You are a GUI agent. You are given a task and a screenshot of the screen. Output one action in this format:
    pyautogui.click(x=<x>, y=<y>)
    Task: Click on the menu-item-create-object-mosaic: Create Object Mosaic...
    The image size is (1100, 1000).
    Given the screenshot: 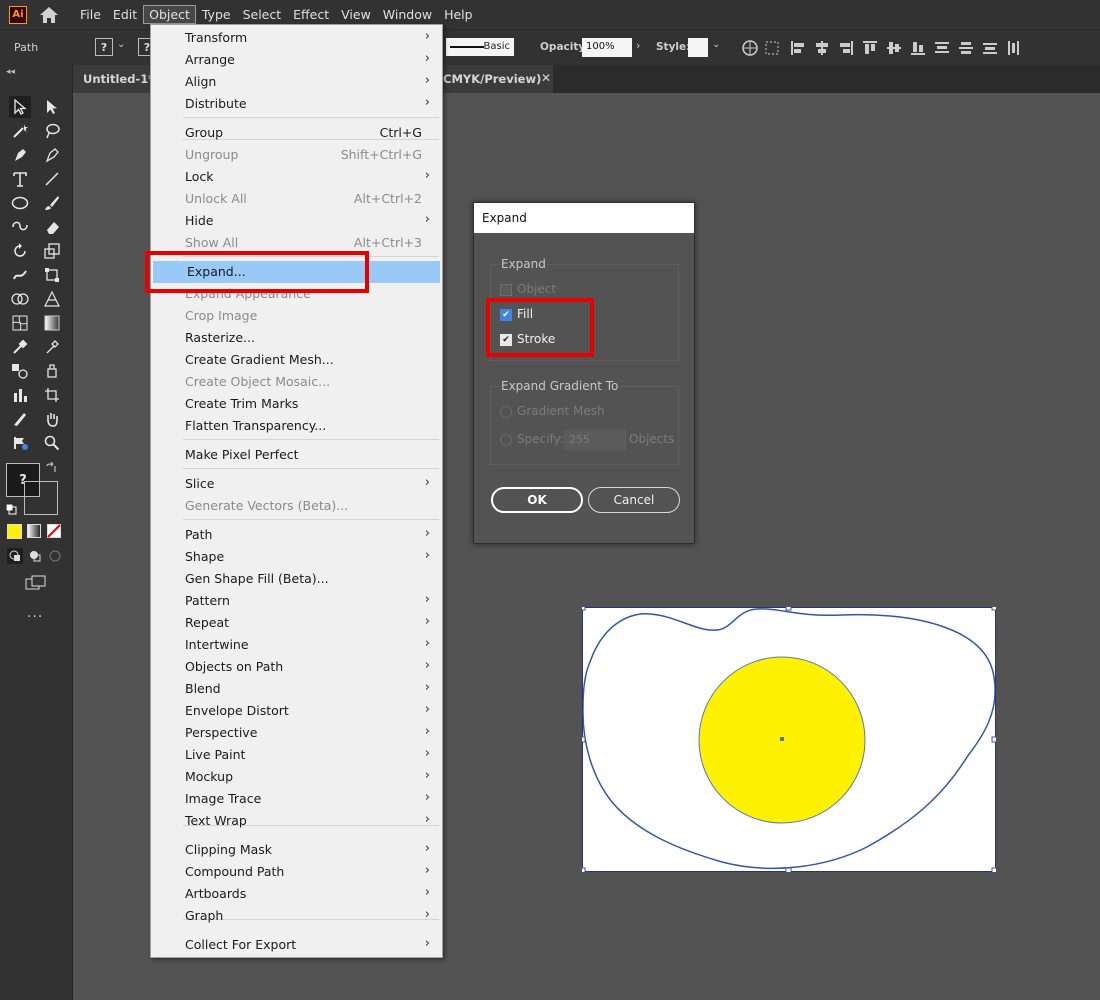 What is the action you would take?
    pyautogui.click(x=296, y=382)
    